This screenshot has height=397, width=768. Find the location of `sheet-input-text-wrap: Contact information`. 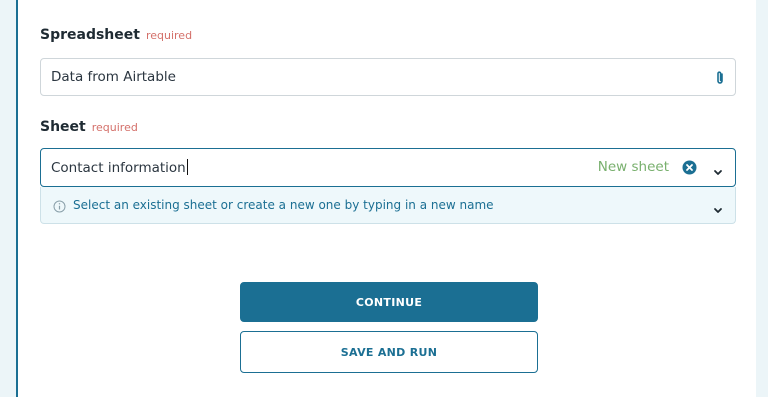

sheet-input-text-wrap: Contact information is located at coordinates (119, 167).